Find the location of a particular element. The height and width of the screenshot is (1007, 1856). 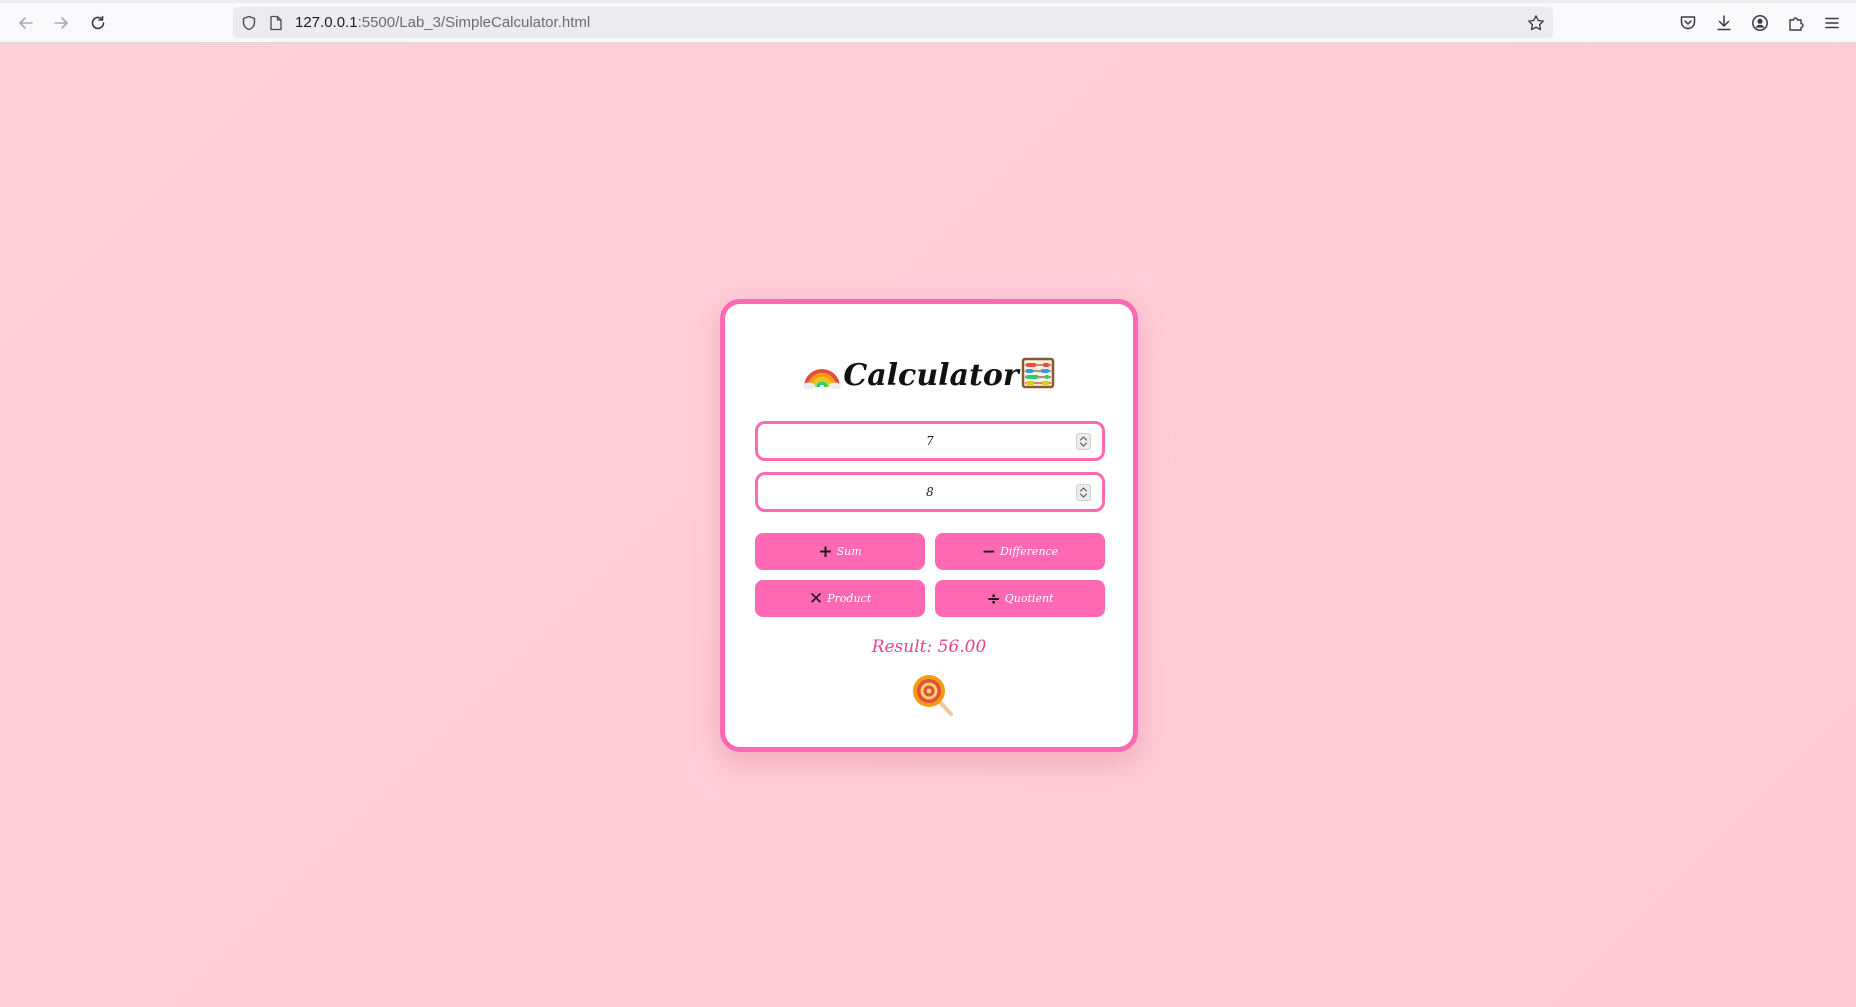

number-input-2-value: 8 is located at coordinates (930, 492).